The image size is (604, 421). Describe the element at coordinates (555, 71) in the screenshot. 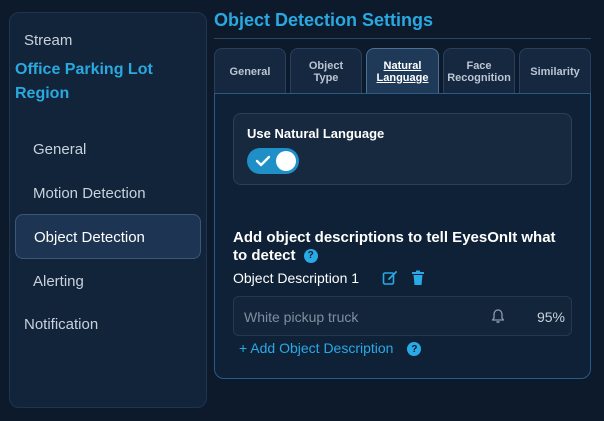

I see `tab-similarity: Similarity` at that location.